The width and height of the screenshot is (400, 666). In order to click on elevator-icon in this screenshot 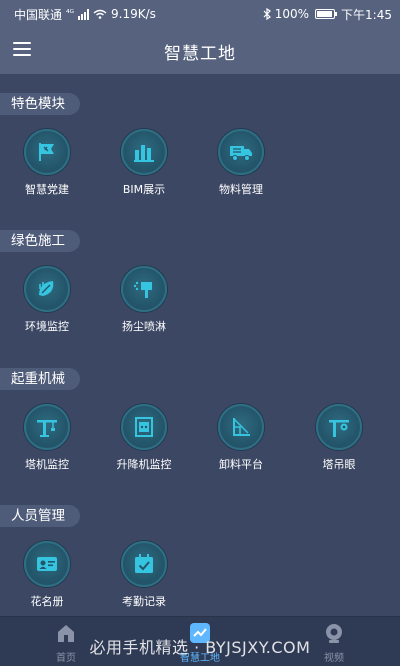, I will do `click(144, 427)`.